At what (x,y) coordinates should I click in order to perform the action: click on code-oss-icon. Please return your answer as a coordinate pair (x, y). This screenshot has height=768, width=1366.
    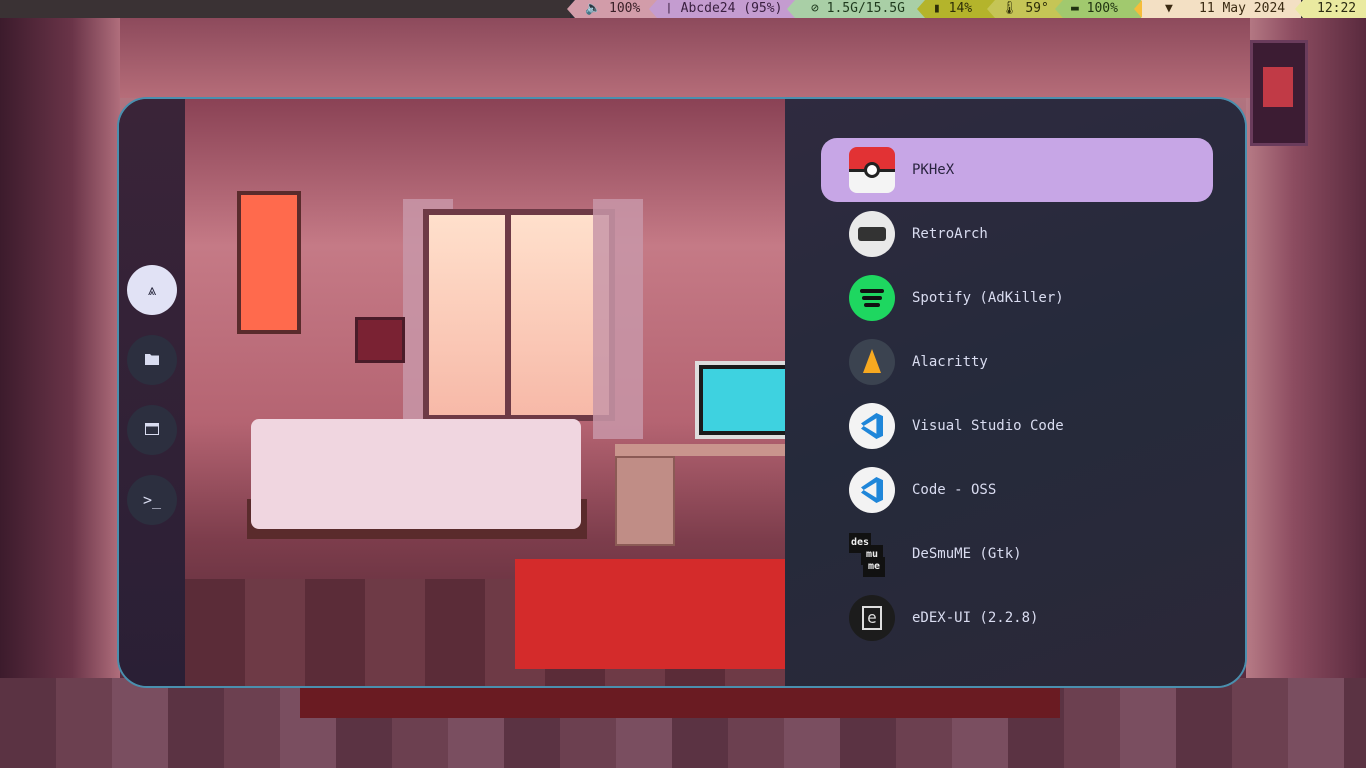
    Looking at the image, I should click on (872, 490).